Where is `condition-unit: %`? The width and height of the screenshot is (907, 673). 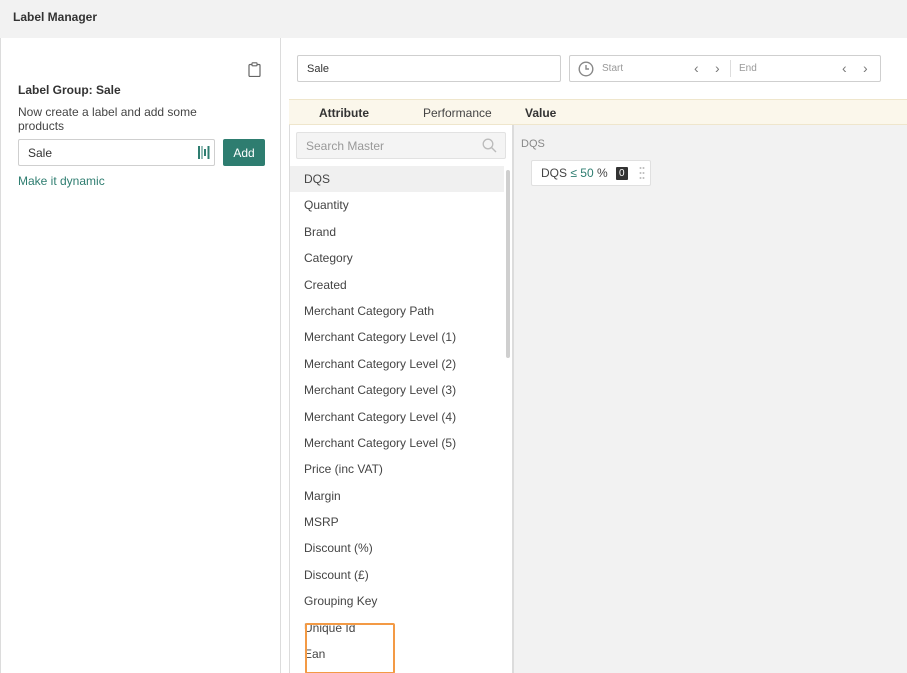 condition-unit: % is located at coordinates (602, 173).